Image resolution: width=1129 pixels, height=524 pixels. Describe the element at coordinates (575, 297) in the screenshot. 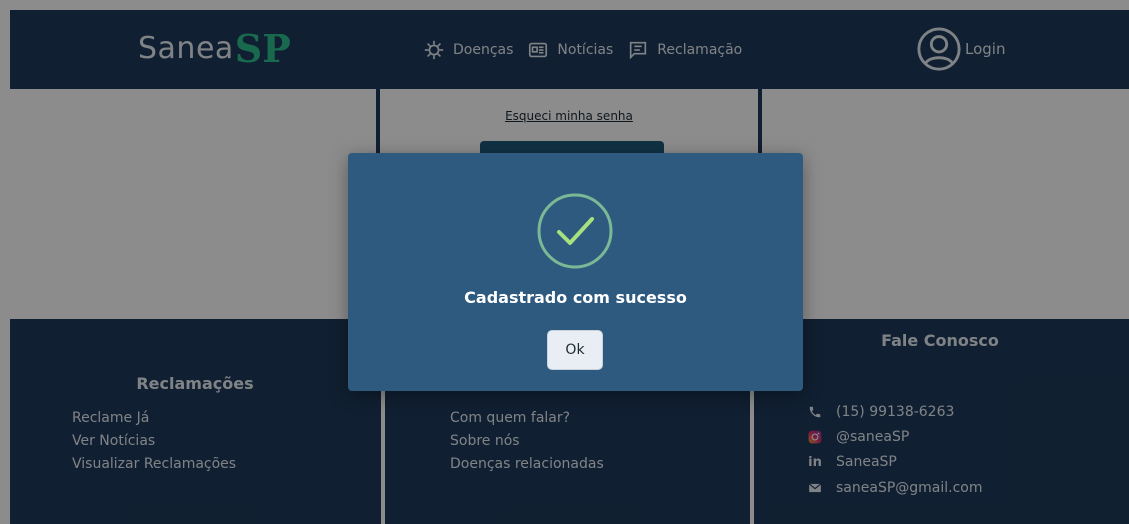

I see `dialog-title: Cadastrado com sucesso` at that location.